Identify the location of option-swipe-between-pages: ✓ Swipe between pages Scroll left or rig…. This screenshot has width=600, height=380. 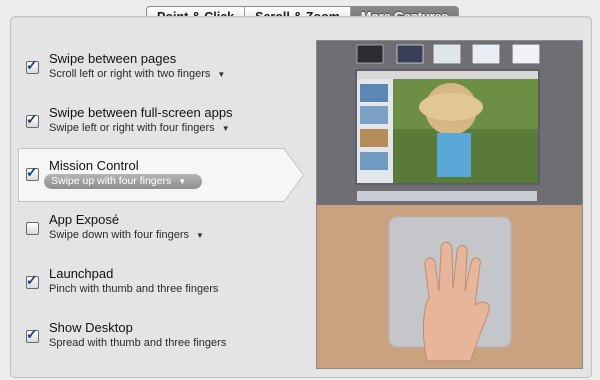
(161, 71).